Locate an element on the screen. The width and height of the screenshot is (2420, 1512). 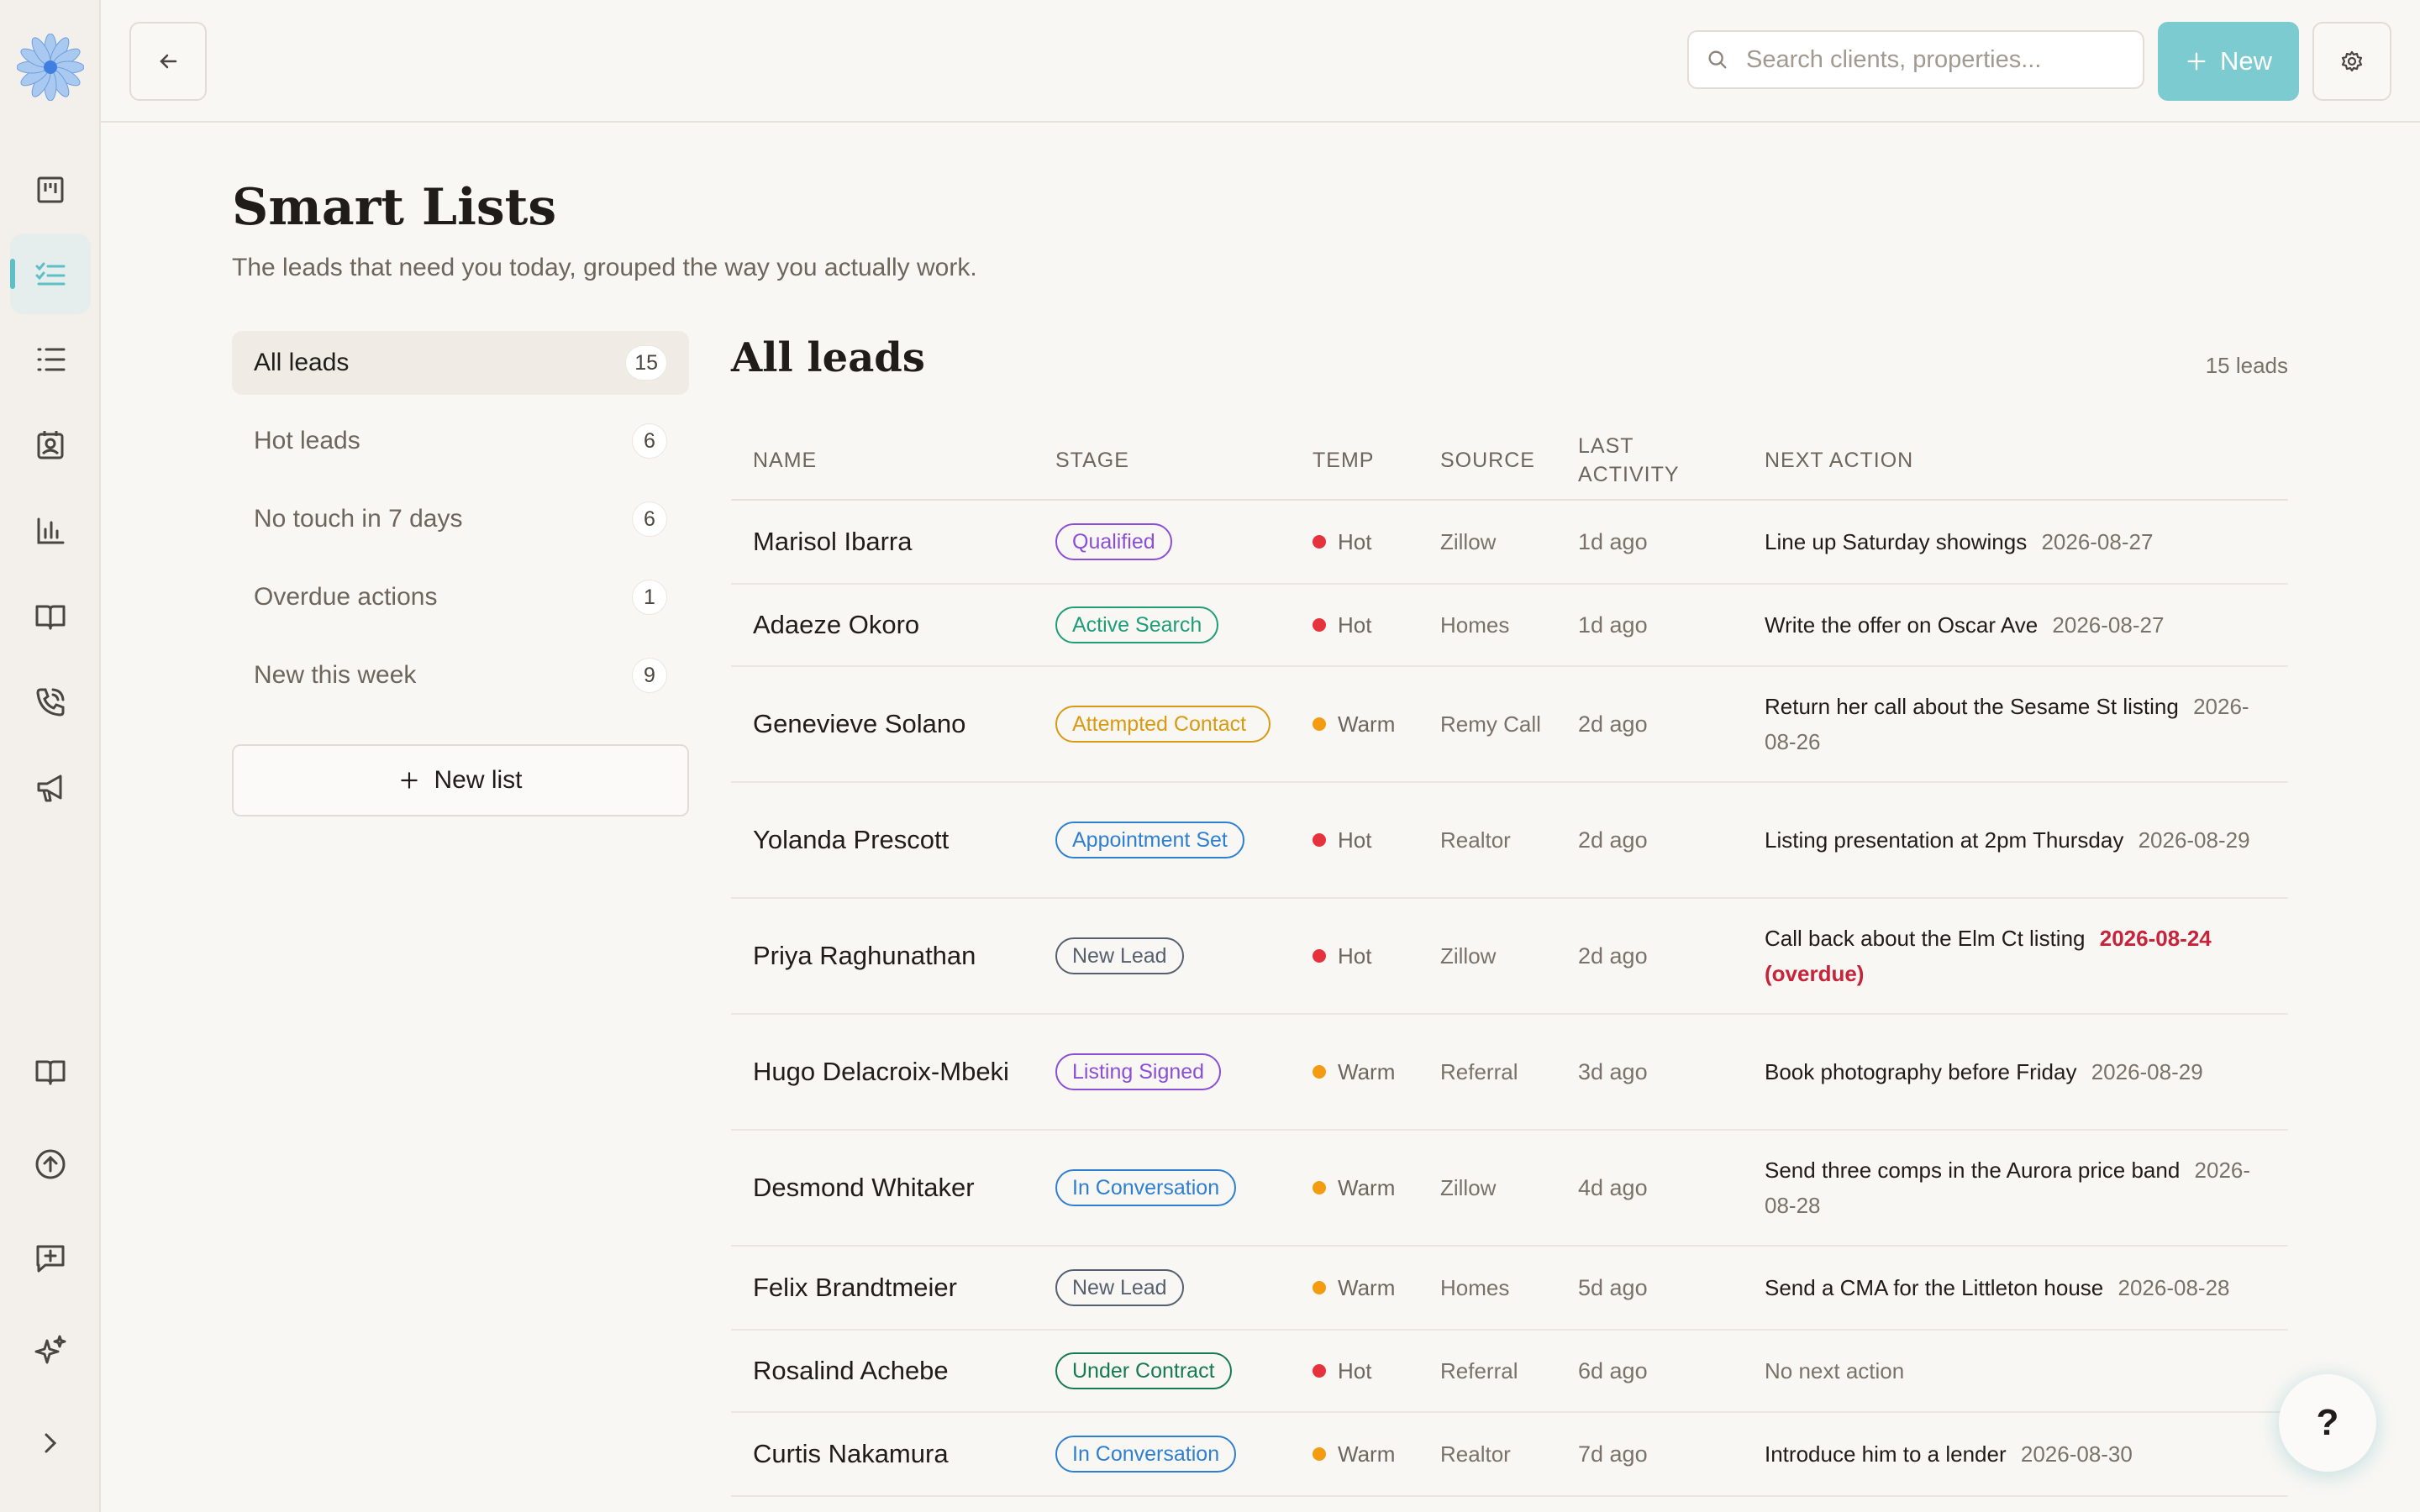
list-item-new-this-week: New this week 9 is located at coordinates (461, 675).